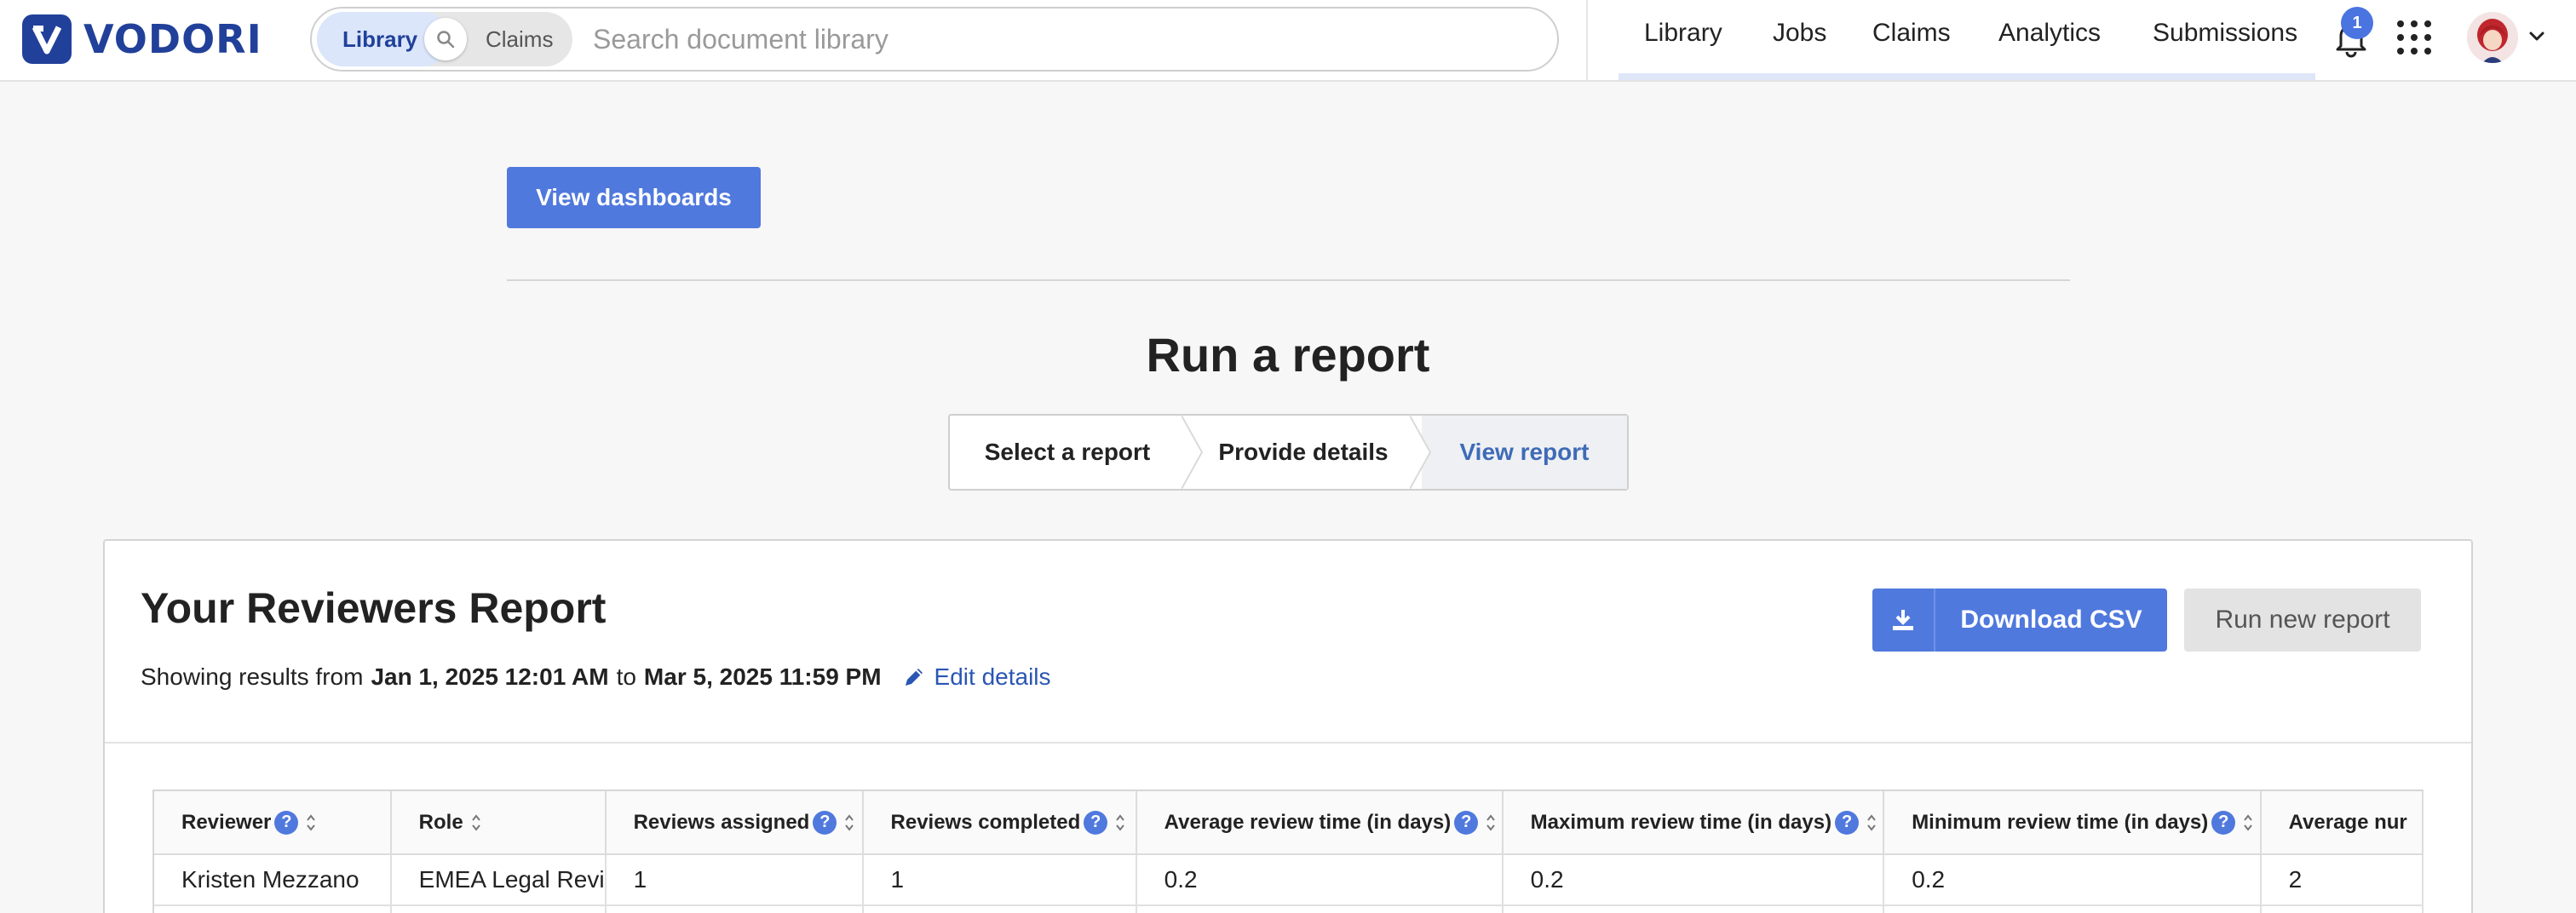 This screenshot has width=2576, height=913. Describe the element at coordinates (634, 197) in the screenshot. I see `view-dashboards-button: View dashboards` at that location.